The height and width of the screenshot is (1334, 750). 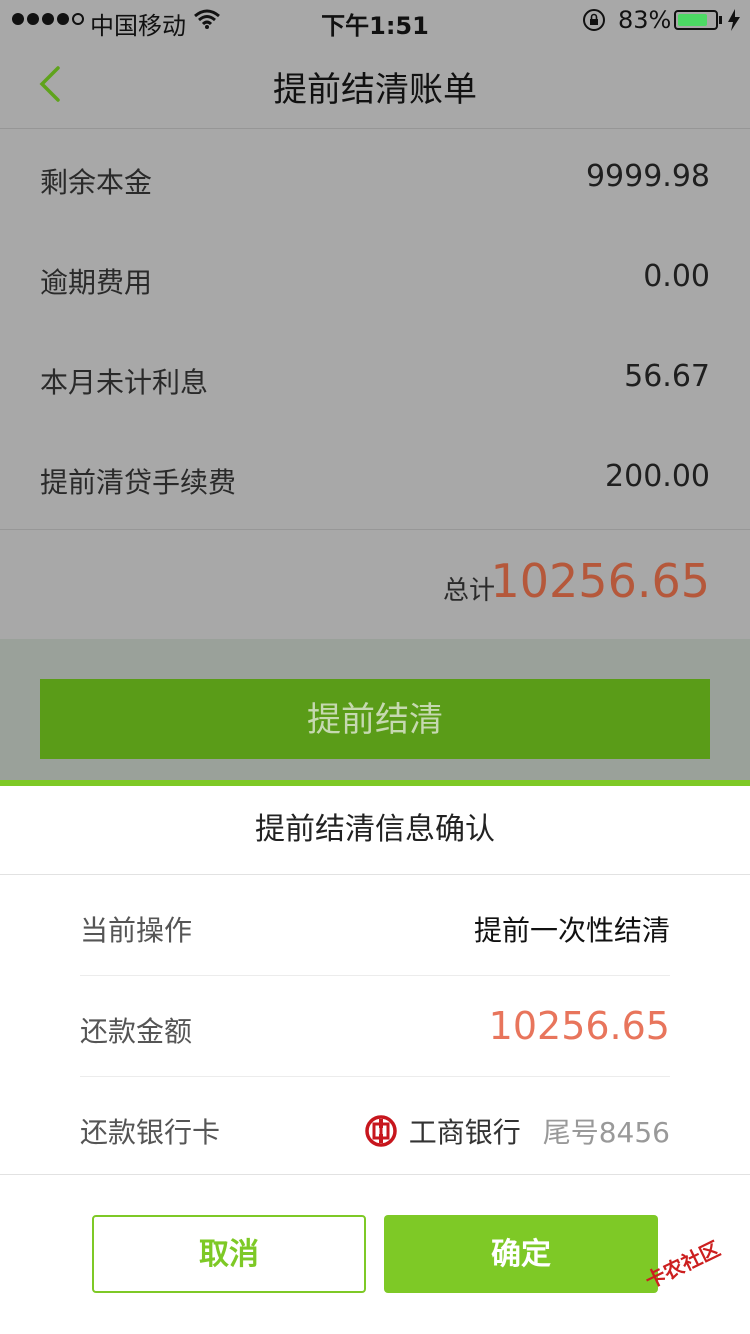 What do you see at coordinates (96, 182) in the screenshot?
I see `bill-label: 剩余本金` at bounding box center [96, 182].